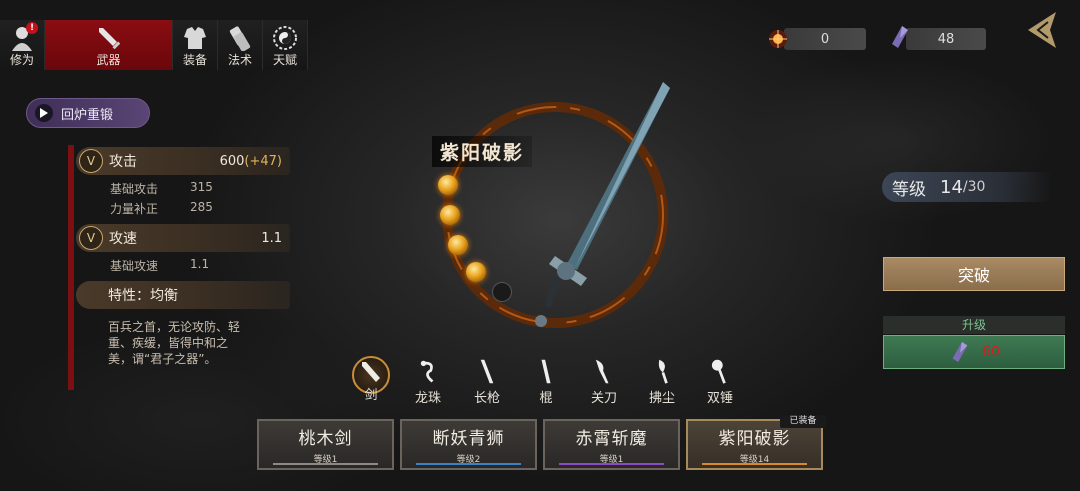 The image size is (1080, 491). Describe the element at coordinates (661, 398) in the screenshot. I see `weapon-type-label: 拂尘` at that location.